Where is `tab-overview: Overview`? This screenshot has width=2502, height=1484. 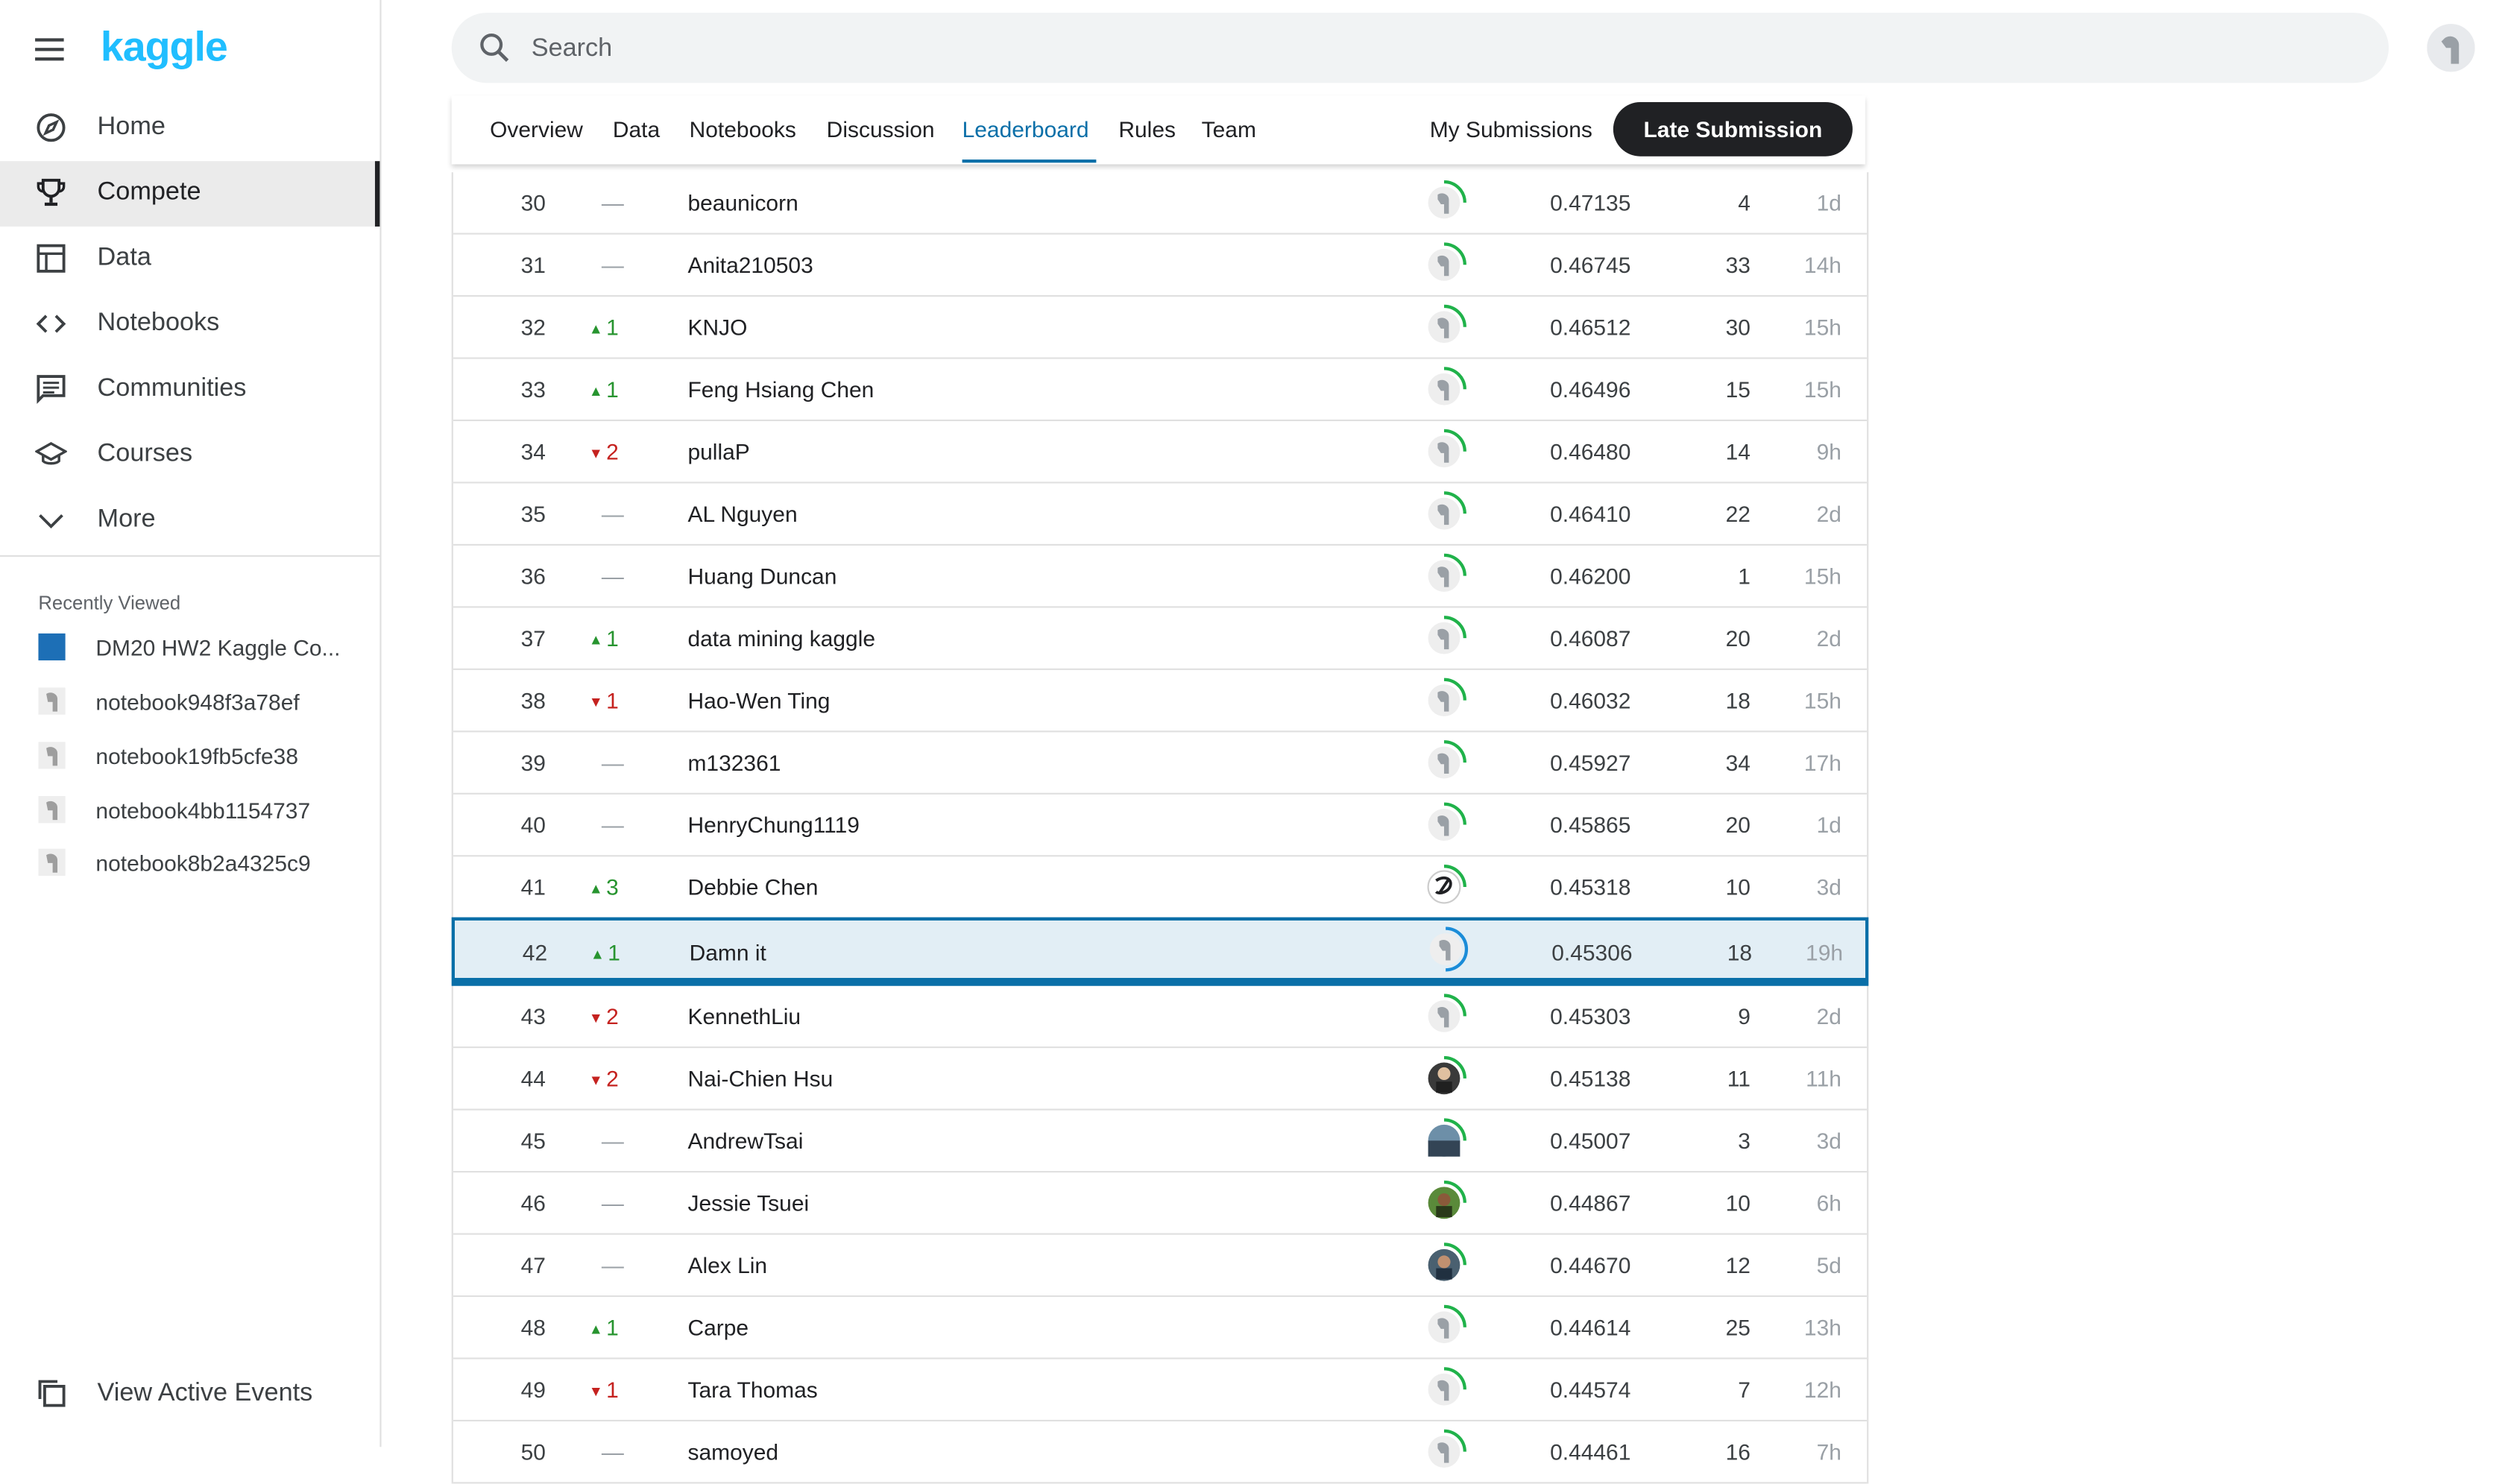 tab-overview: Overview is located at coordinates (536, 129).